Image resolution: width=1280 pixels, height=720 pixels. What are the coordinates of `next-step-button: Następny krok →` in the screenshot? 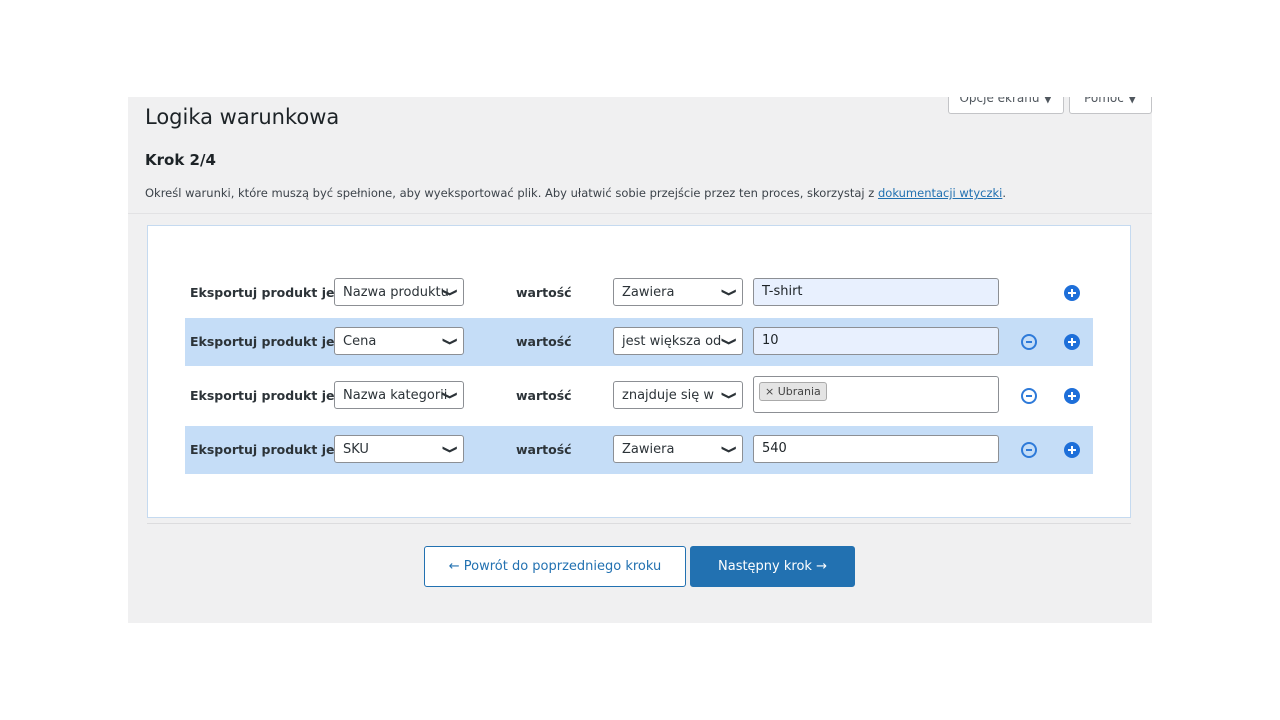 It's located at (772, 566).